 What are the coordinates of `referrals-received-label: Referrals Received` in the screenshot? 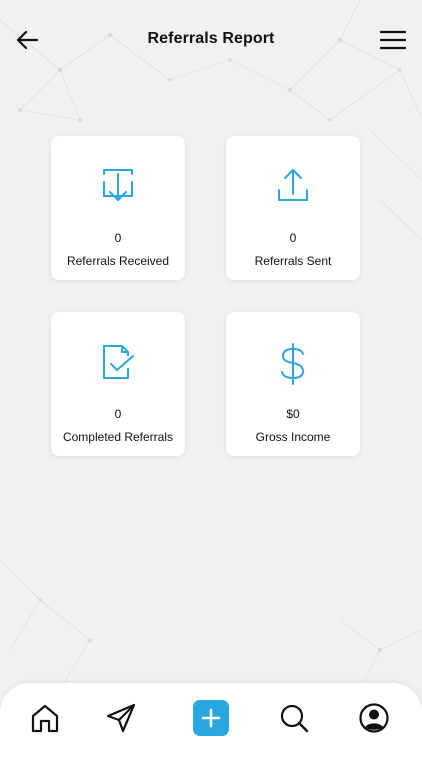 It's located at (118, 261).